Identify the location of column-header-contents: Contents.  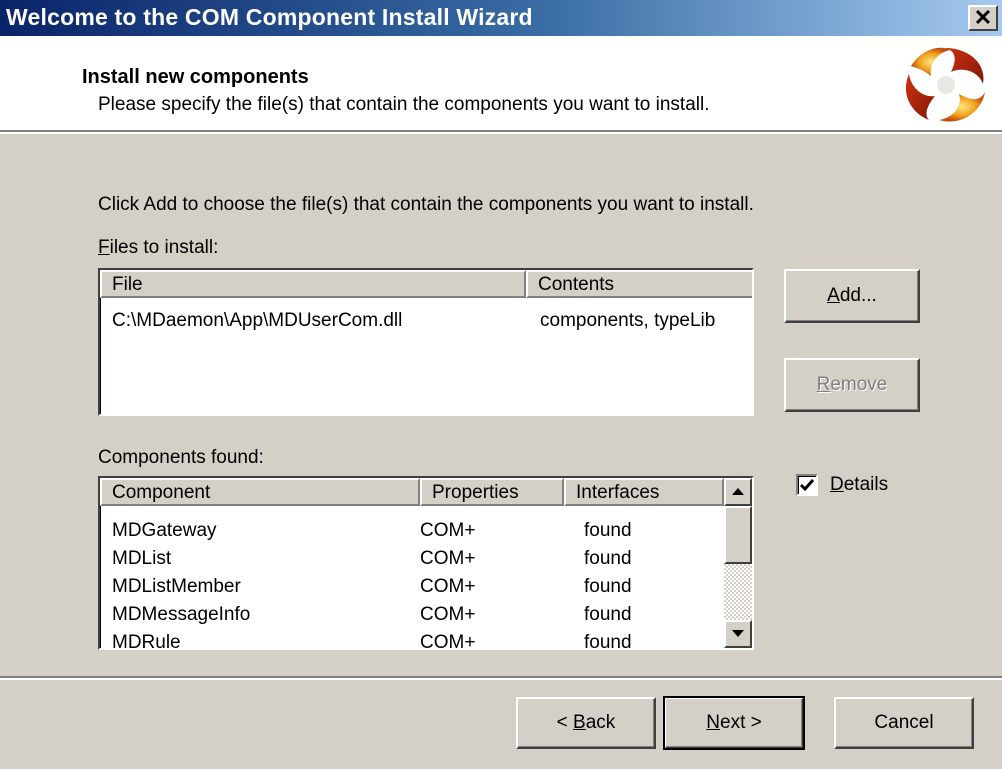
(639, 284).